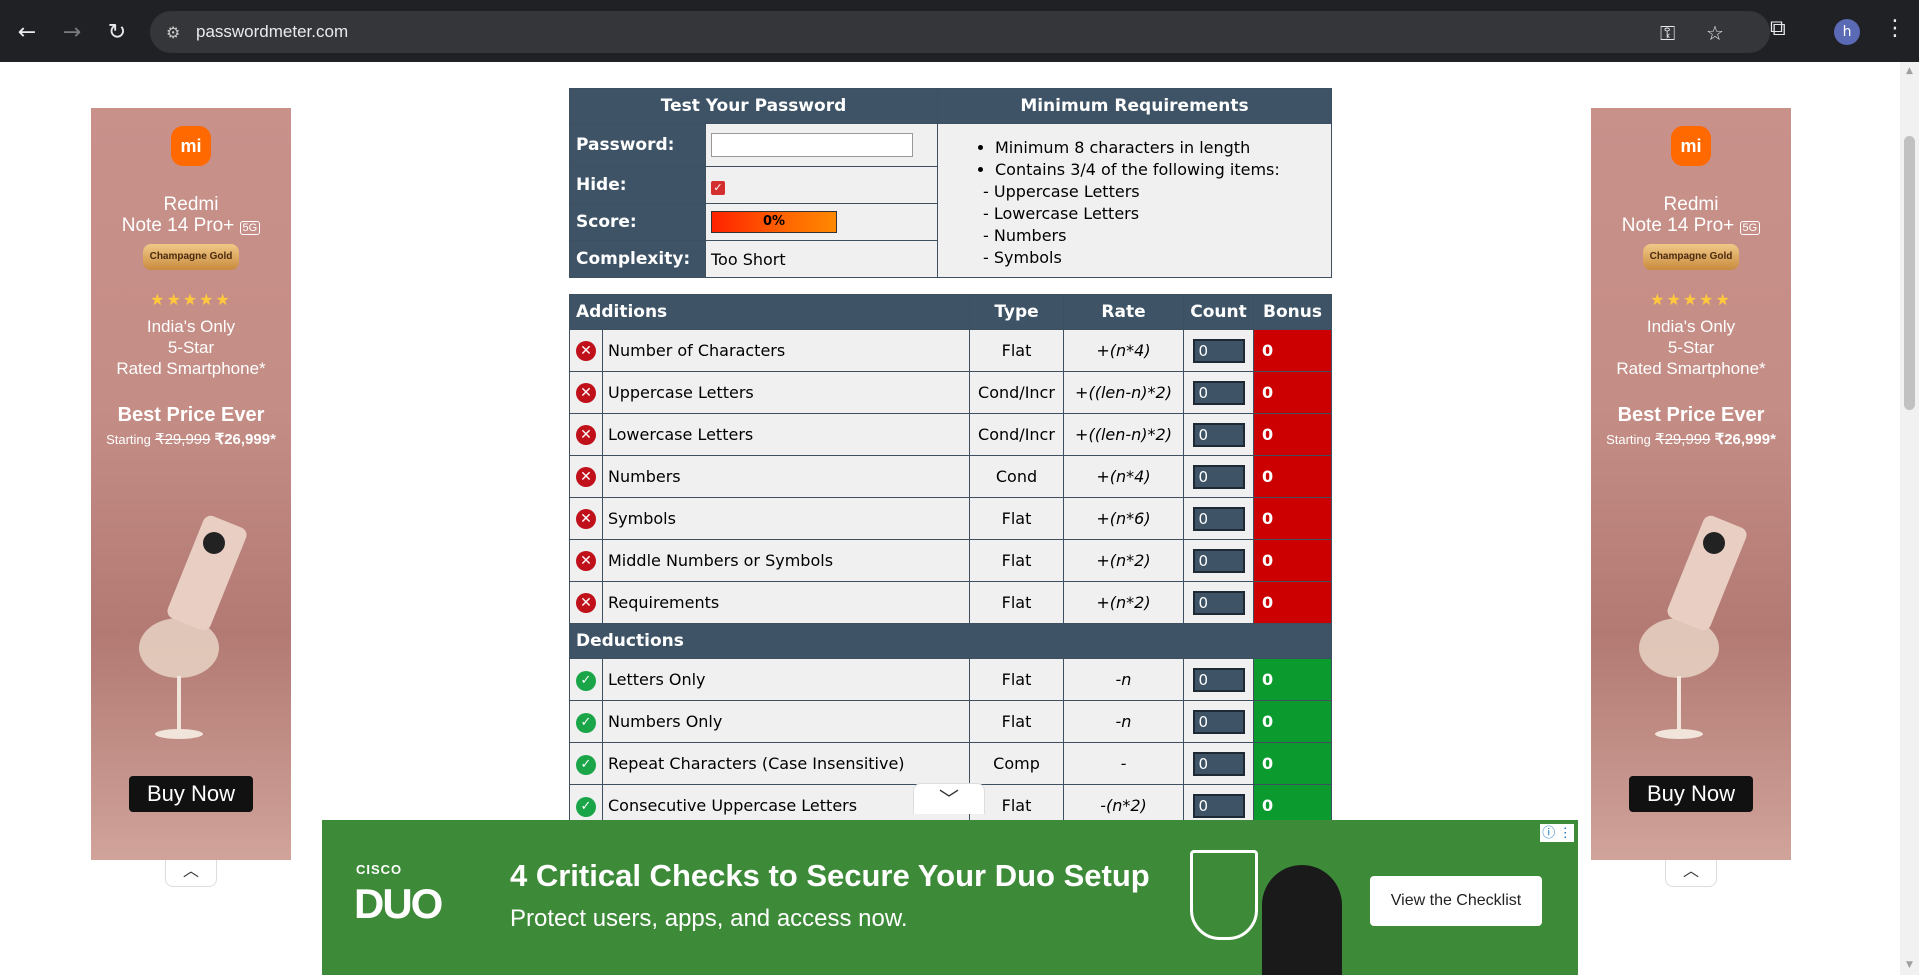 The height and width of the screenshot is (975, 1919). What do you see at coordinates (637, 222) in the screenshot?
I see `score-label: Score:` at bounding box center [637, 222].